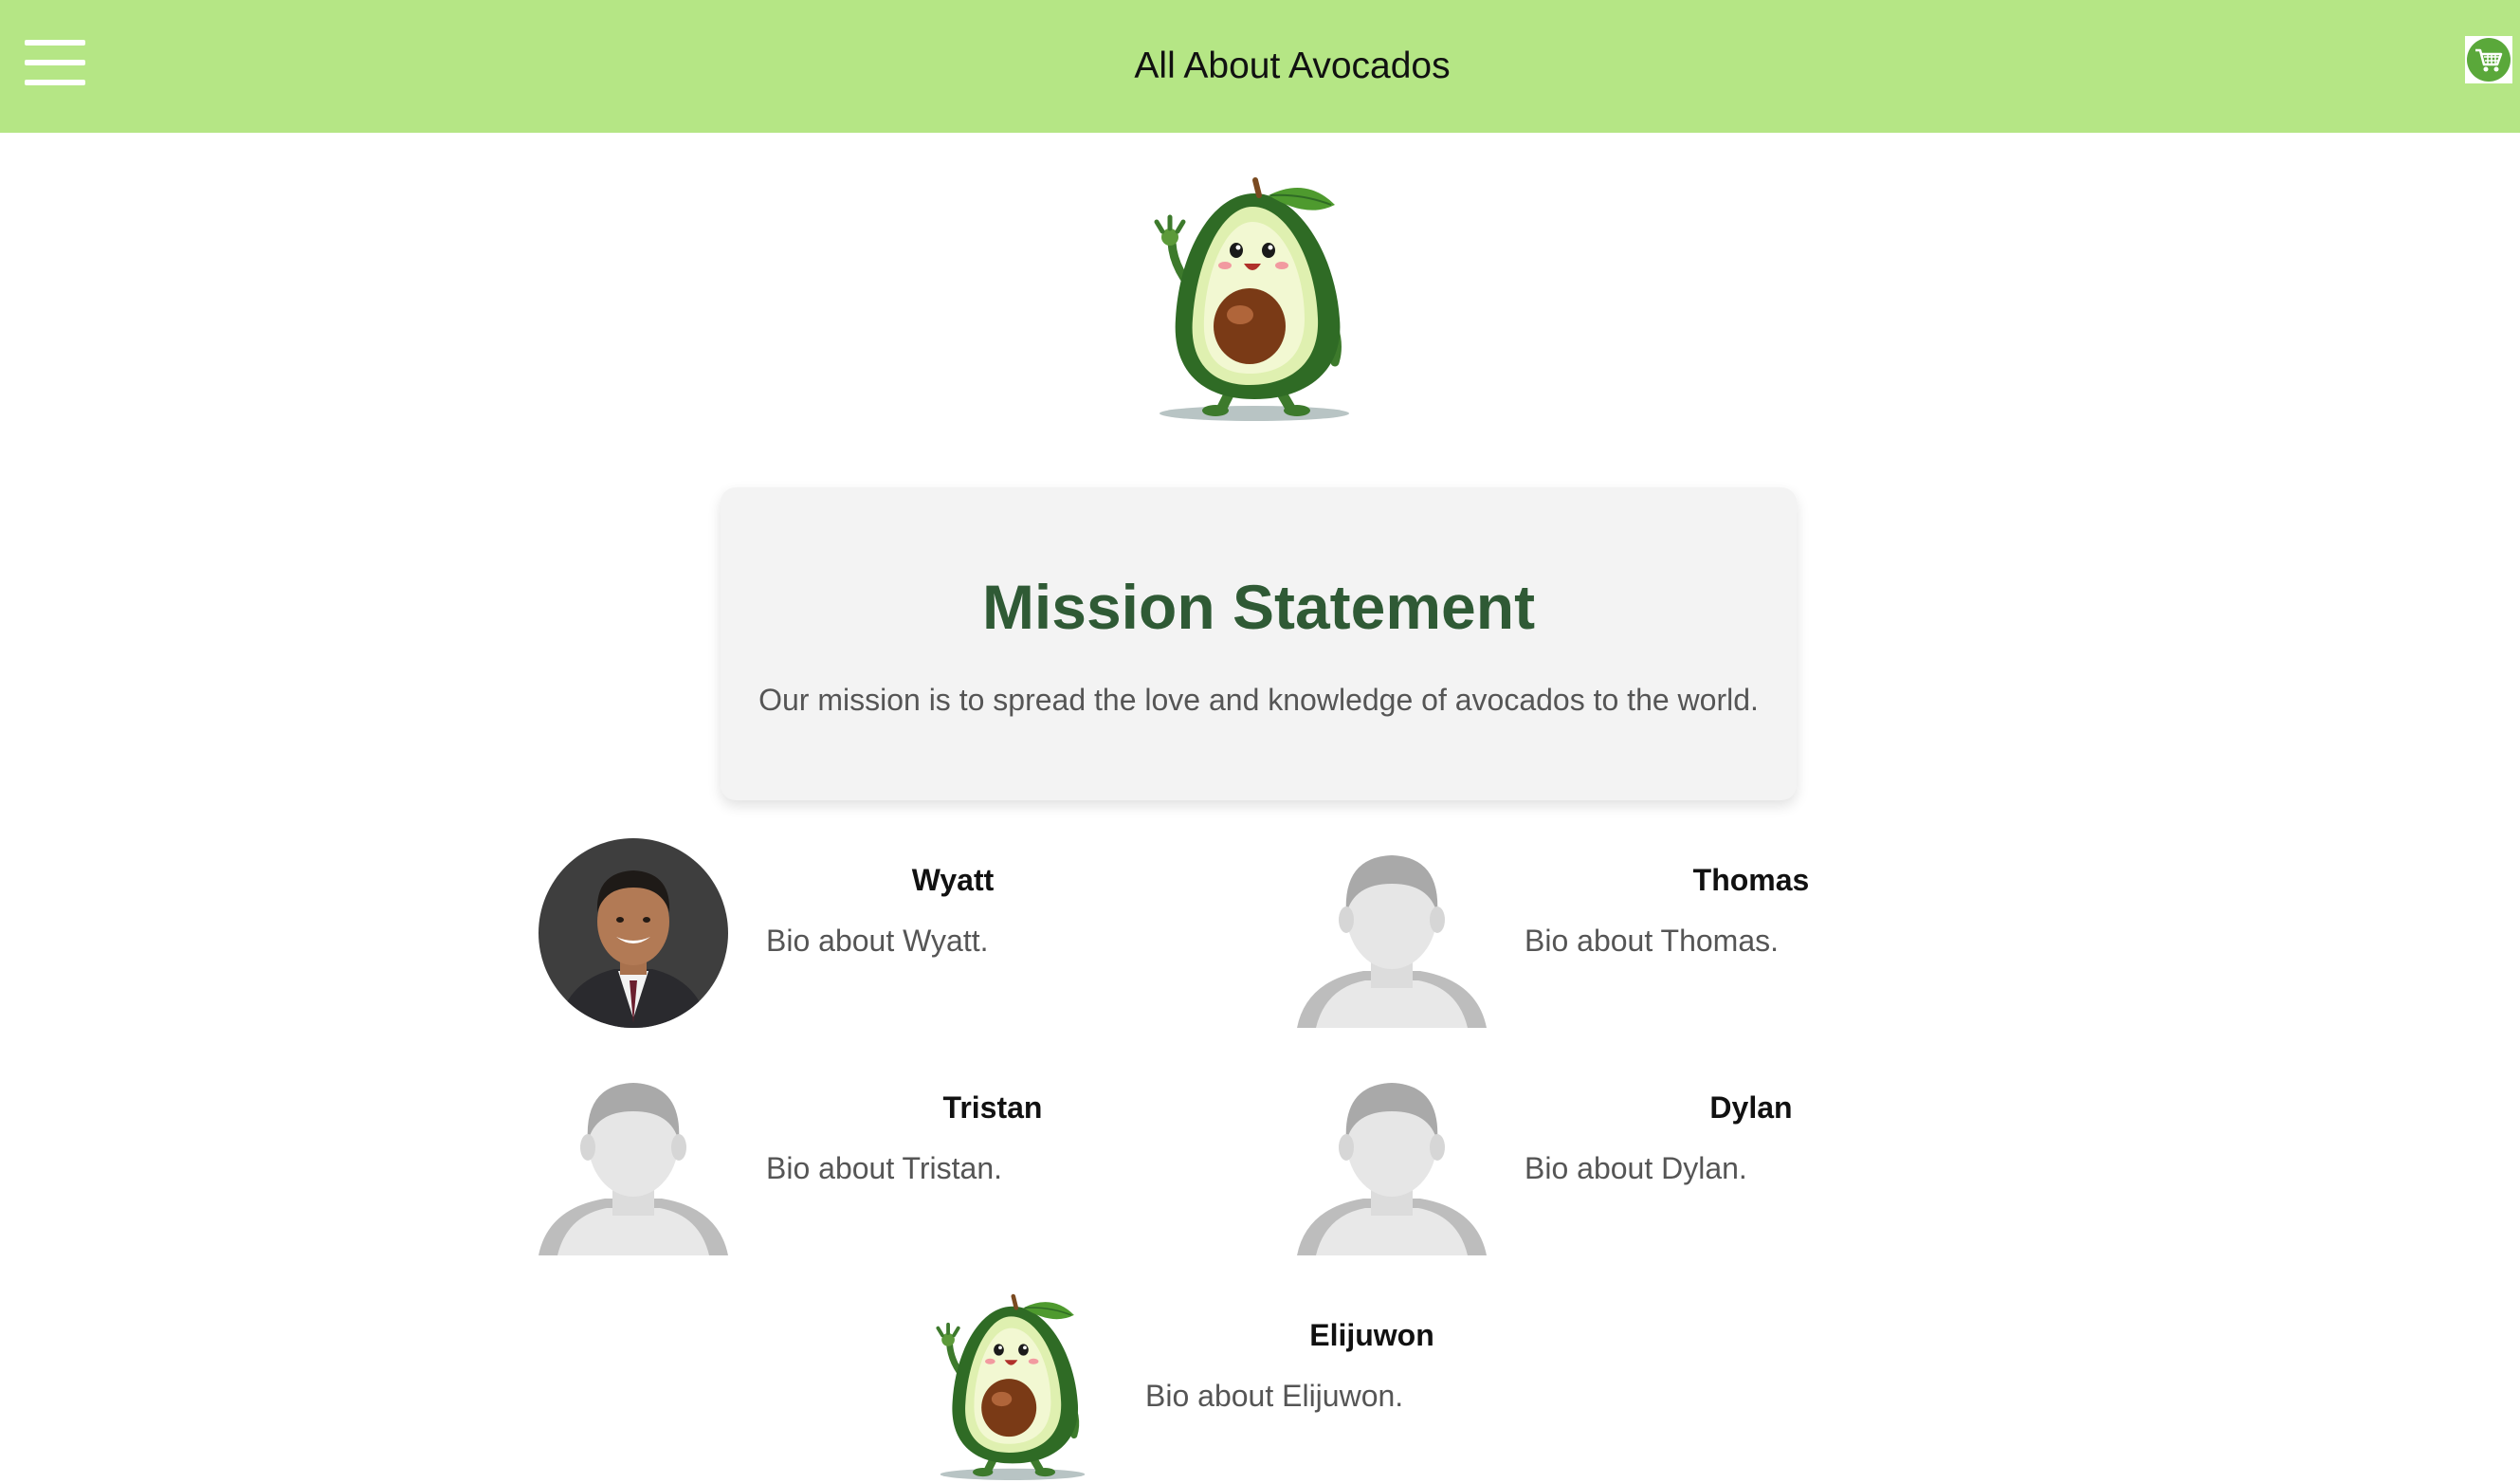 The height and width of the screenshot is (1483, 2520). What do you see at coordinates (55, 62) in the screenshot?
I see `hamburger-menu-icon` at bounding box center [55, 62].